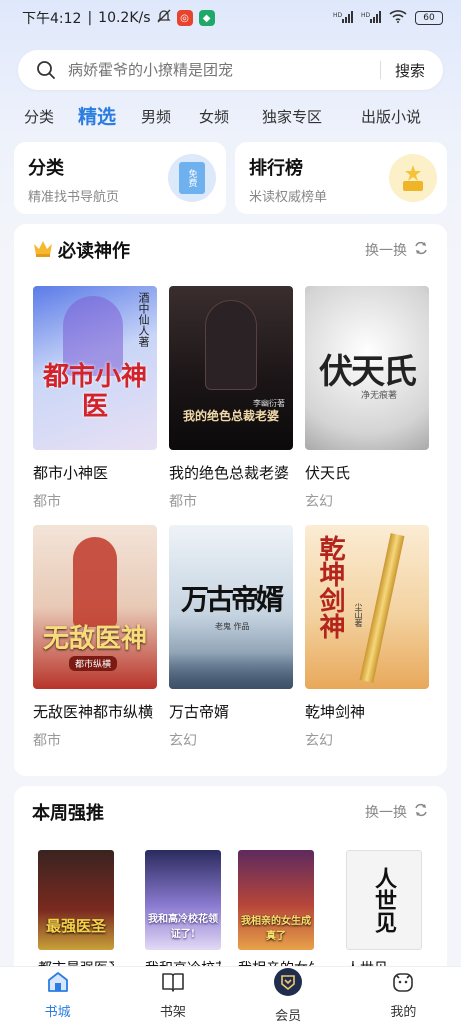 This screenshot has height=1024, width=461. I want to click on must-read-refresh-button: 换一换, so click(397, 250).